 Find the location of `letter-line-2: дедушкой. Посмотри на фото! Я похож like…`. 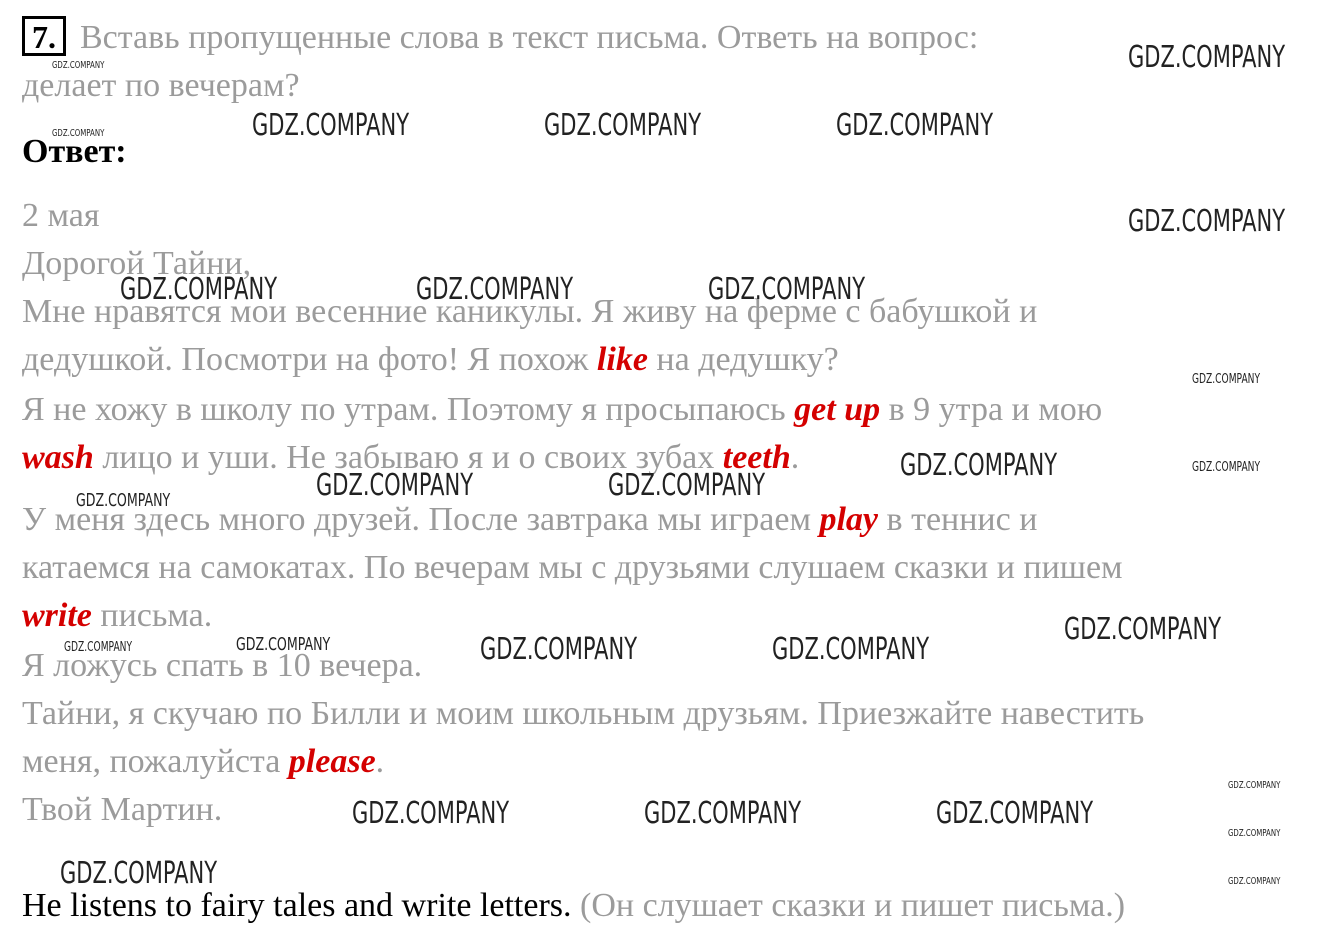

letter-line-2: дедушкой. Посмотри на фото! Я похож like… is located at coordinates (430, 360).